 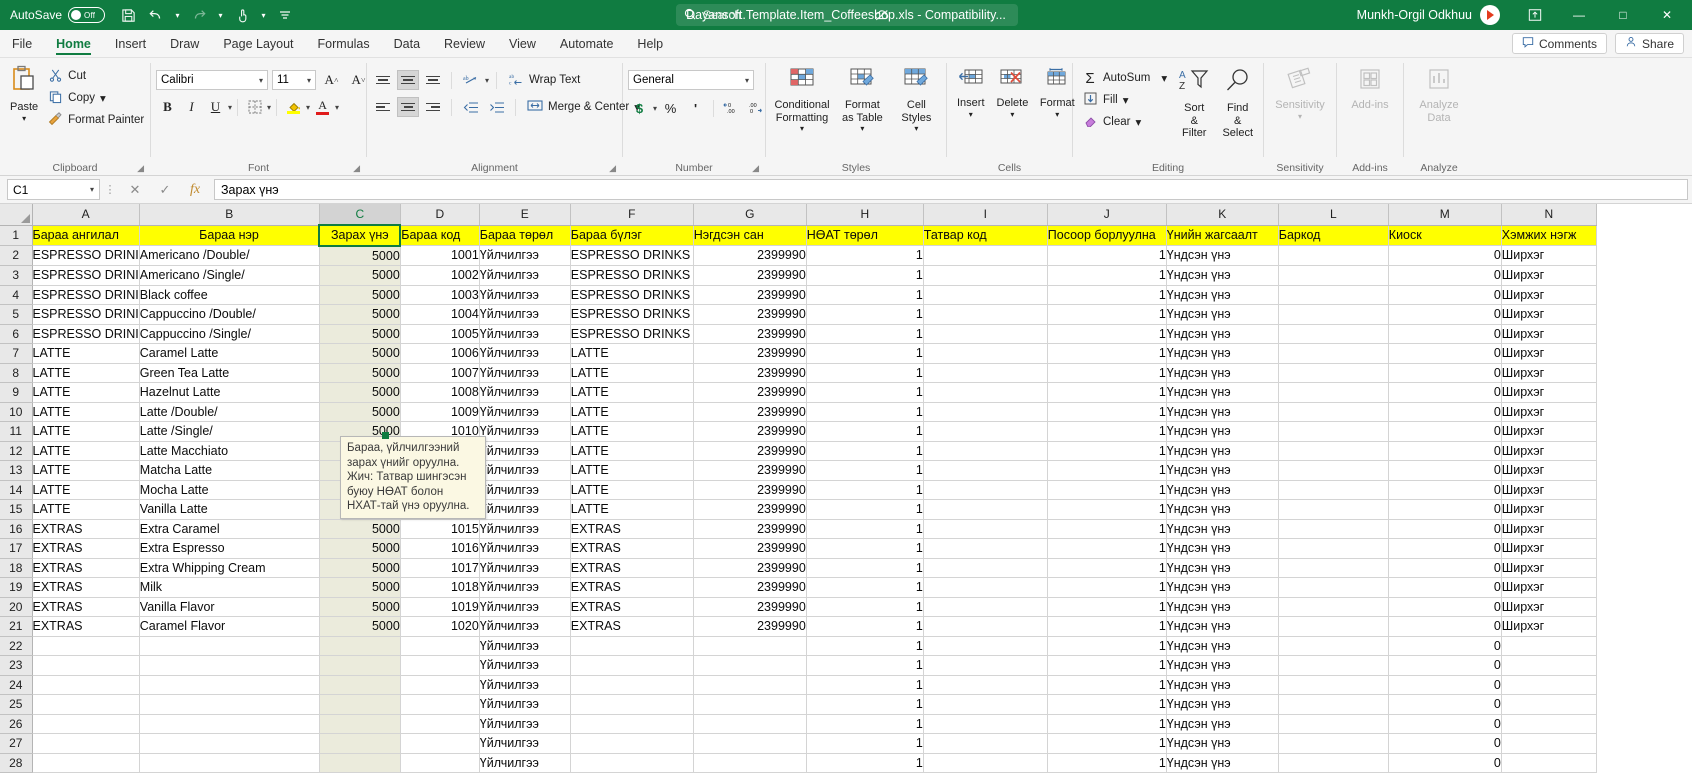 What do you see at coordinates (985, 412) in the screenshot?
I see `cell-i10` at bounding box center [985, 412].